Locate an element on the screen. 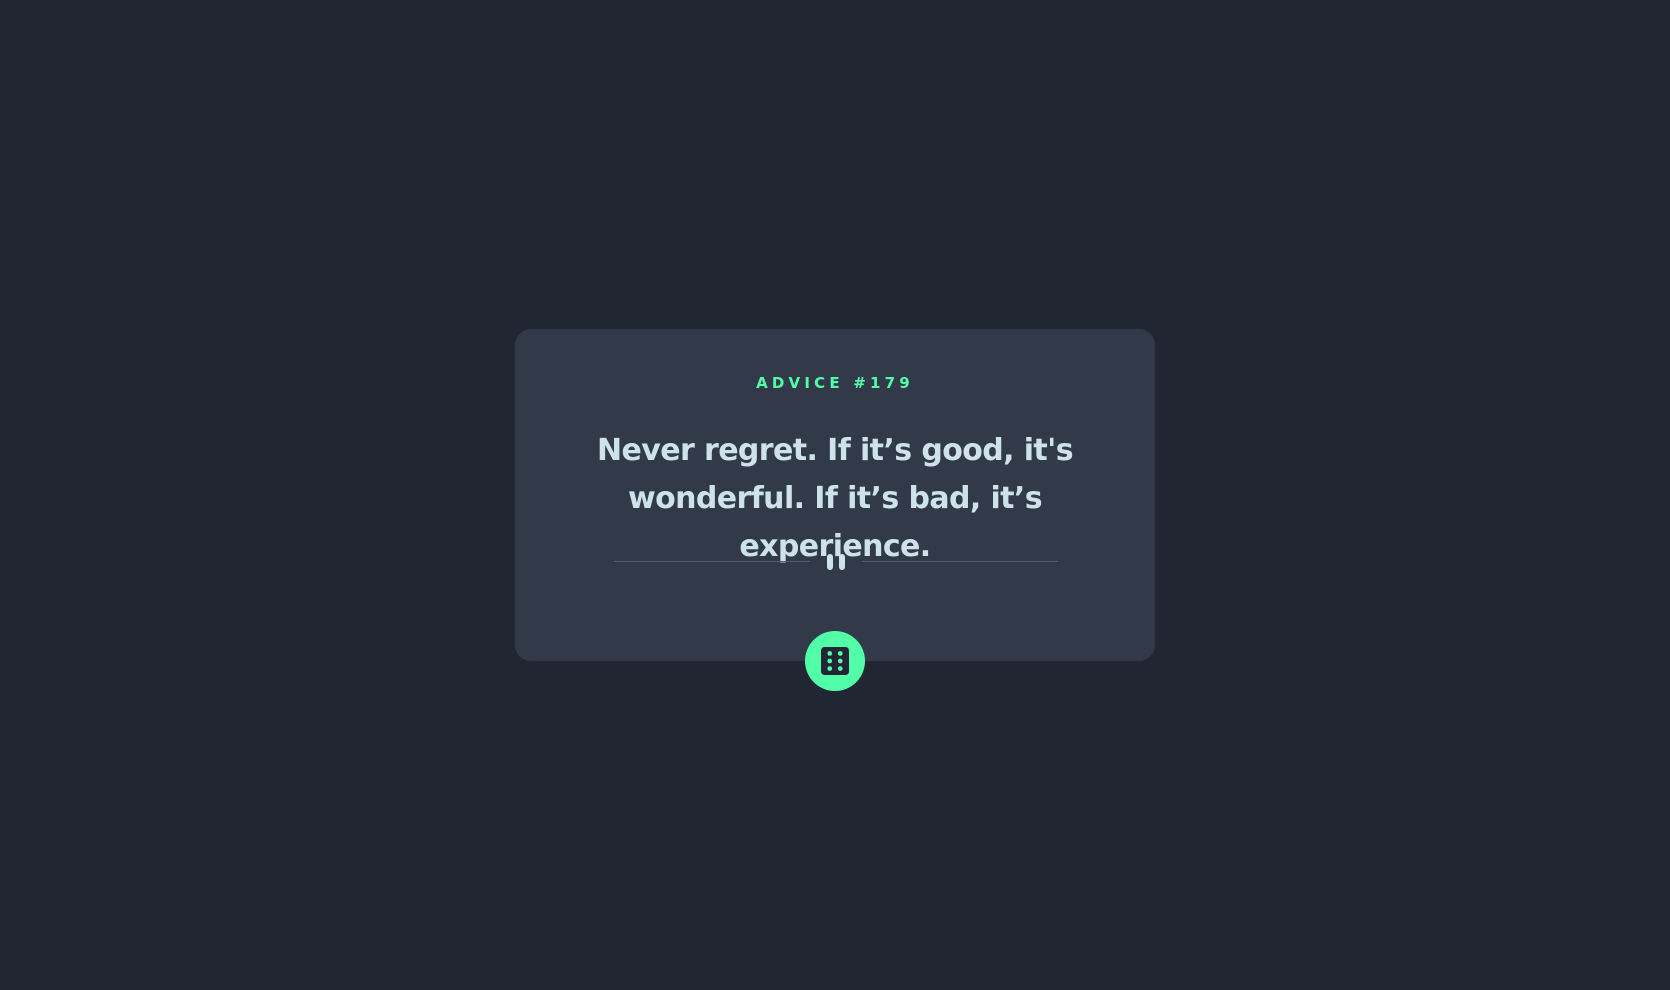 Image resolution: width=1670 pixels, height=990 pixels. pattern-divider is located at coordinates (836, 562).